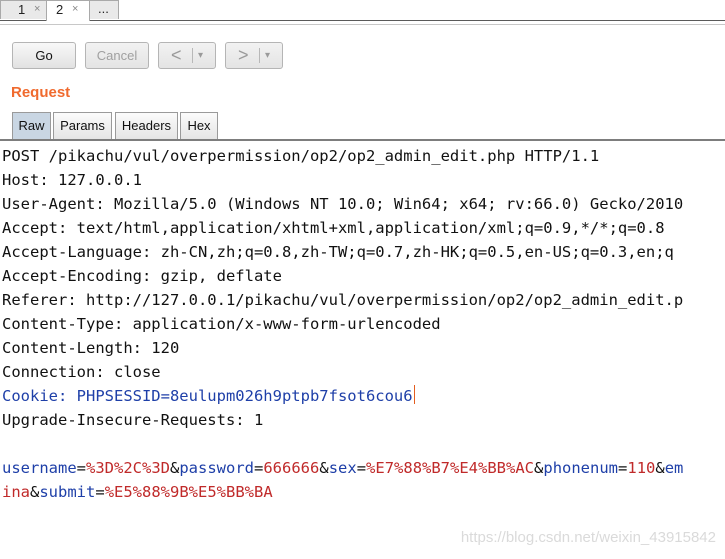  I want to click on header-connection: Connection: close, so click(81, 372).